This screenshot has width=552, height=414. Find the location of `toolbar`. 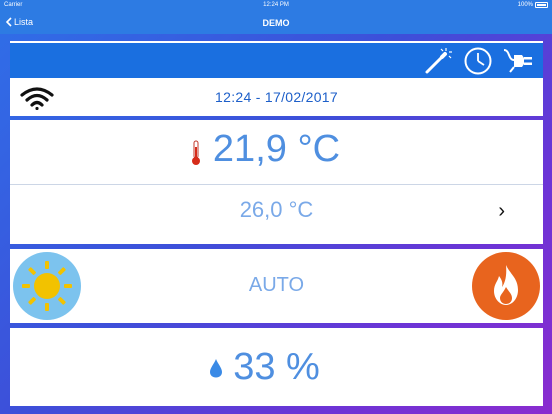

toolbar is located at coordinates (276, 59).